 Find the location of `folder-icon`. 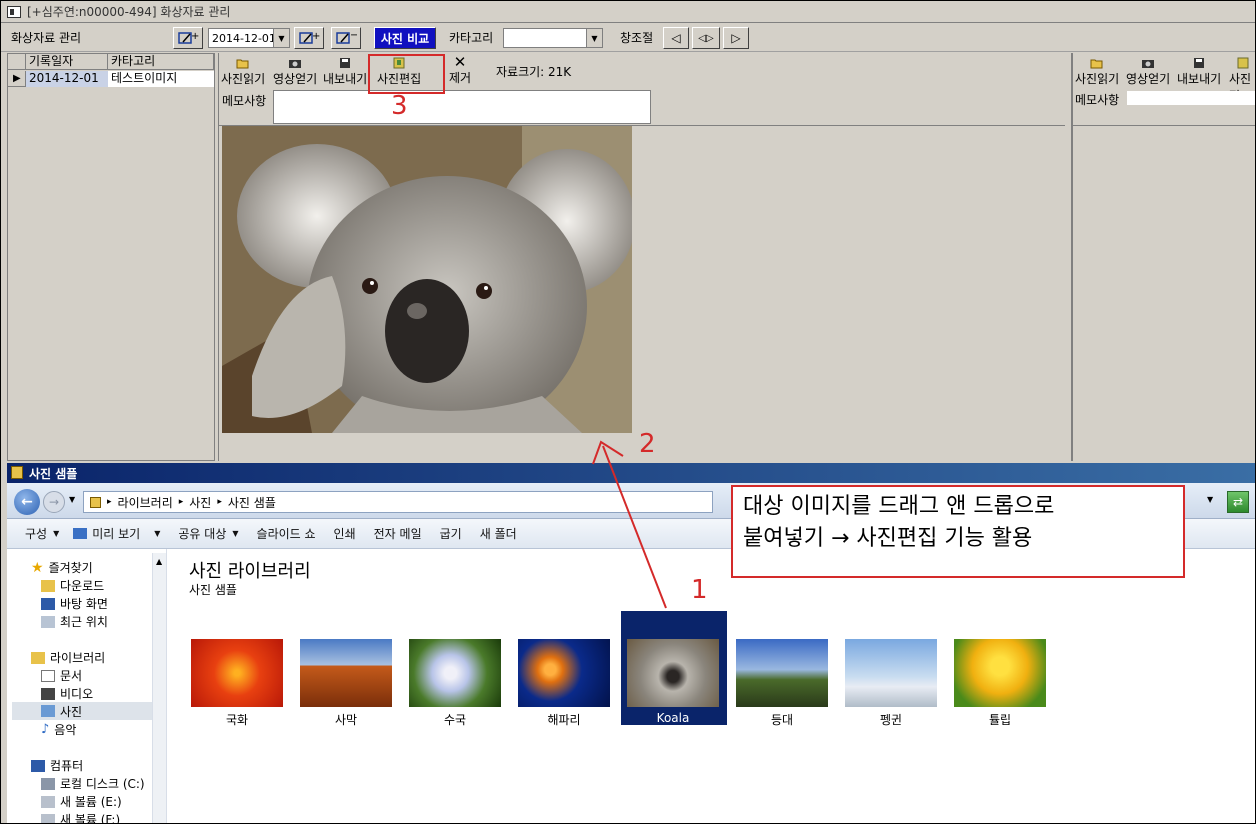

folder-icon is located at coordinates (95, 502).